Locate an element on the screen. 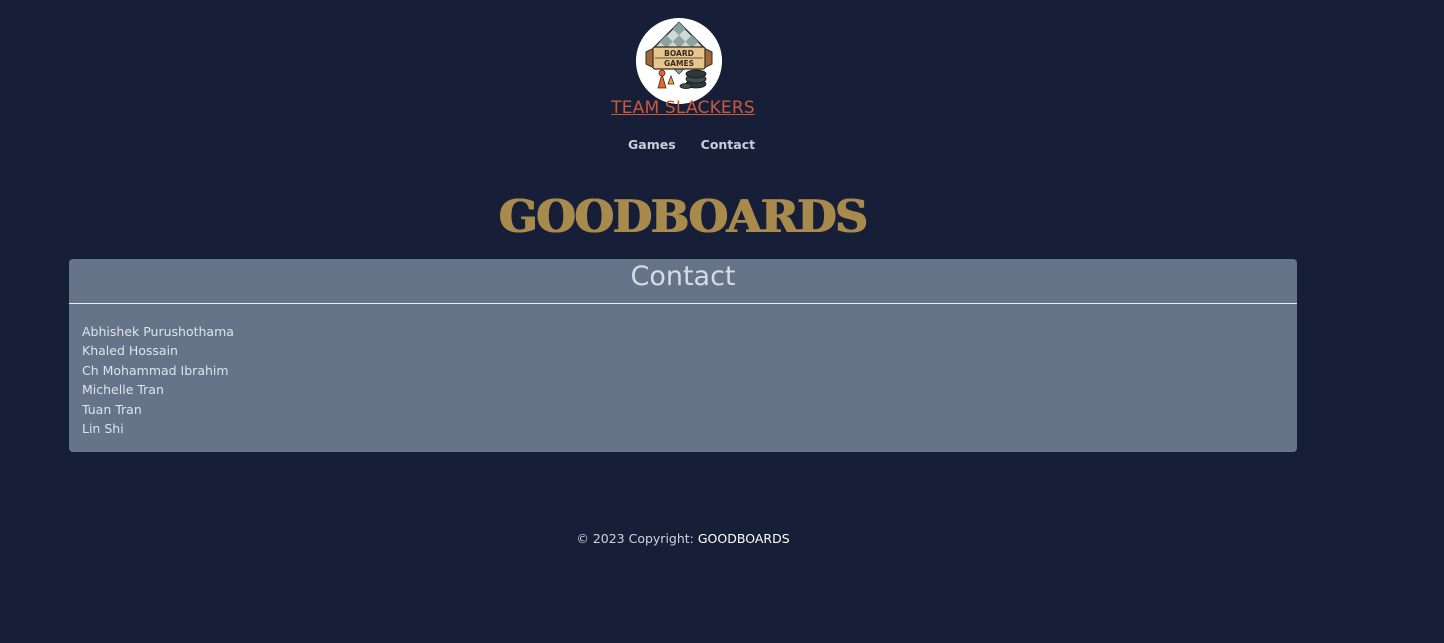  main-nav: Games Contact is located at coordinates (685, 144).